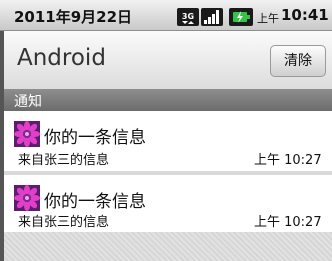 The height and width of the screenshot is (261, 332). I want to click on list-footer, so click(168, 246).